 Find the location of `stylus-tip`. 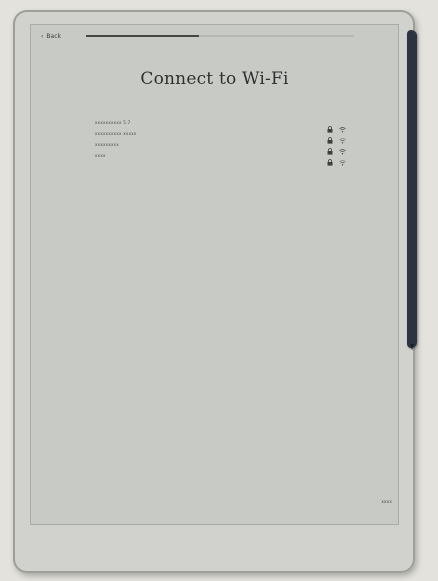

stylus-tip is located at coordinates (412, 347).